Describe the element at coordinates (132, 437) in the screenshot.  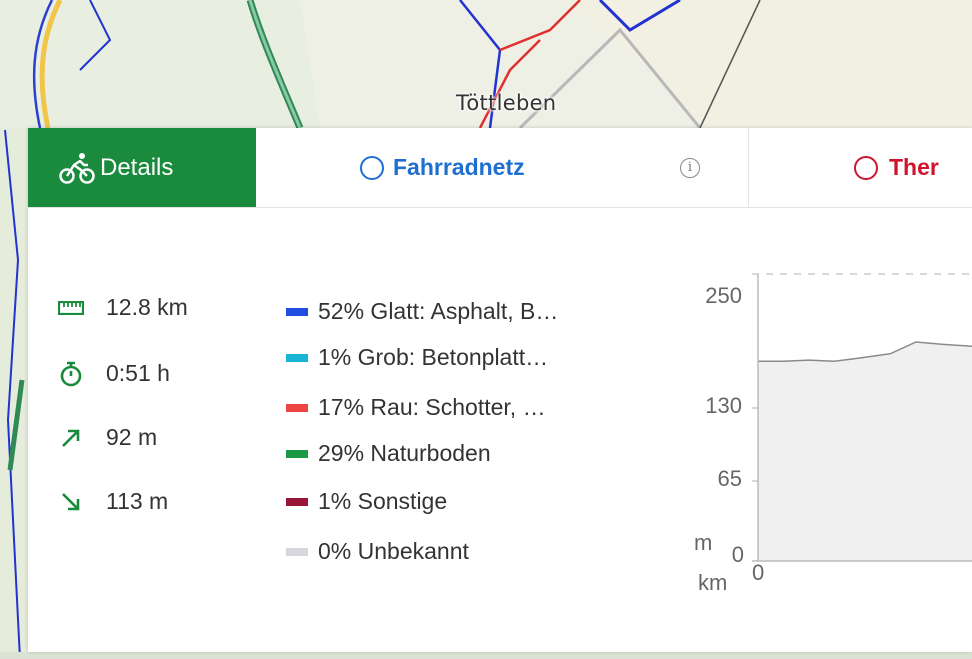
I see `stat-ascent-value: 92 m` at that location.